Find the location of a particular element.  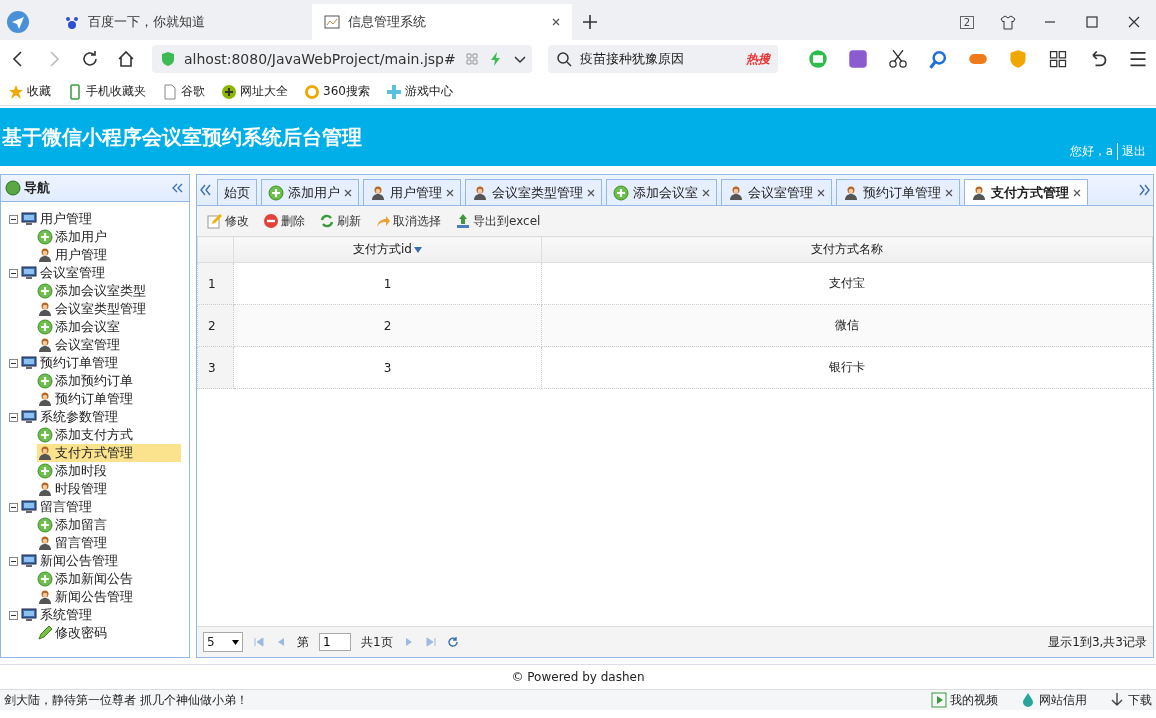

apps-grid-icon is located at coordinates (1058, 59).